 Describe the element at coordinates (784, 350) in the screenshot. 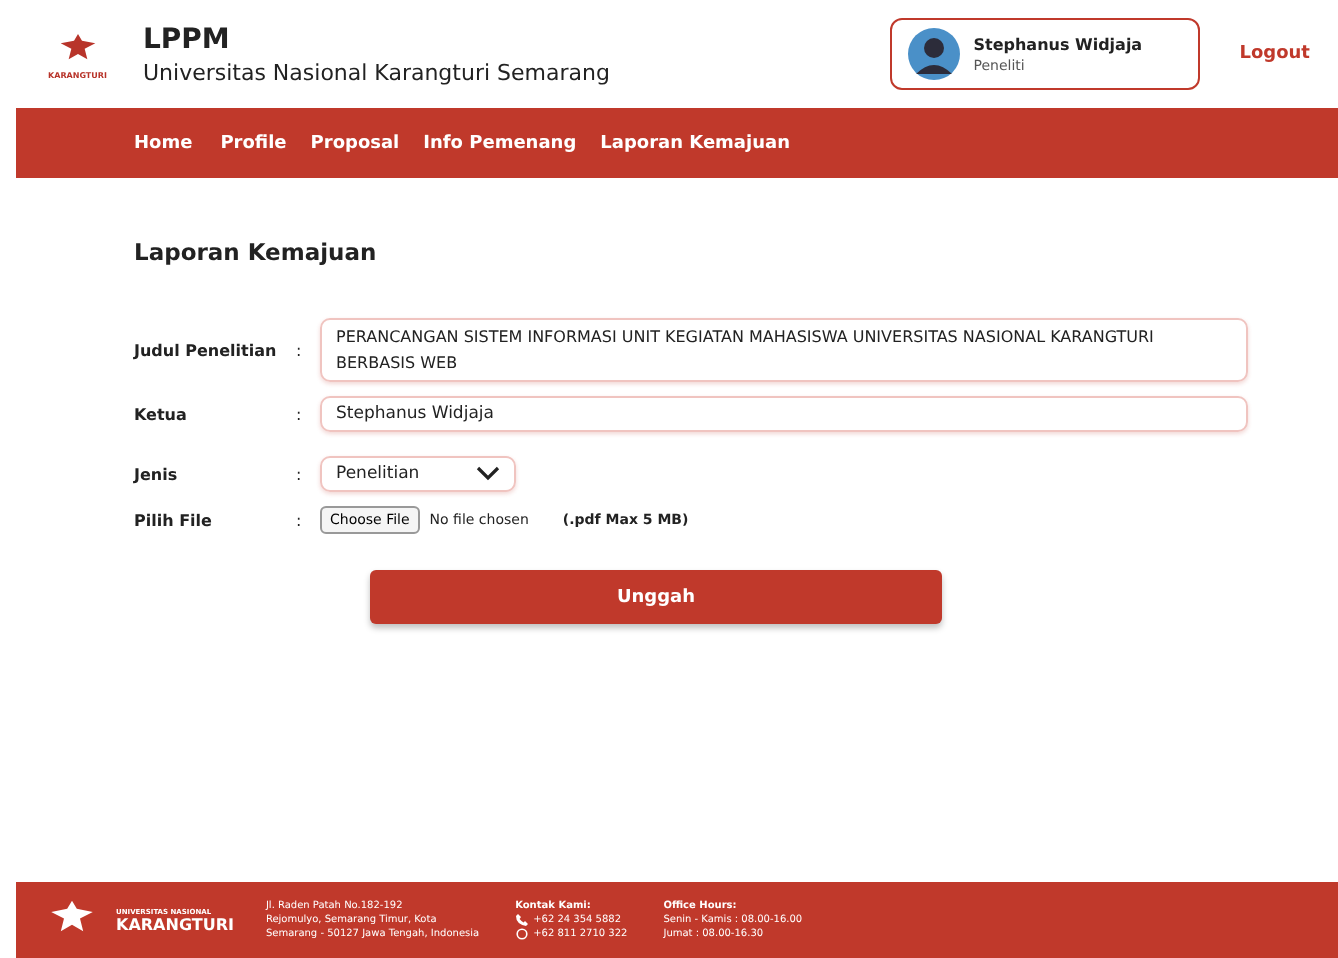

I see `title-field: PERANCANGAN SISTEM INFORMASI UNIT KEGIATAN MAHASISWA UNIVERSITAS NASIONAL KARANGTURI BERBASIS WEB` at that location.